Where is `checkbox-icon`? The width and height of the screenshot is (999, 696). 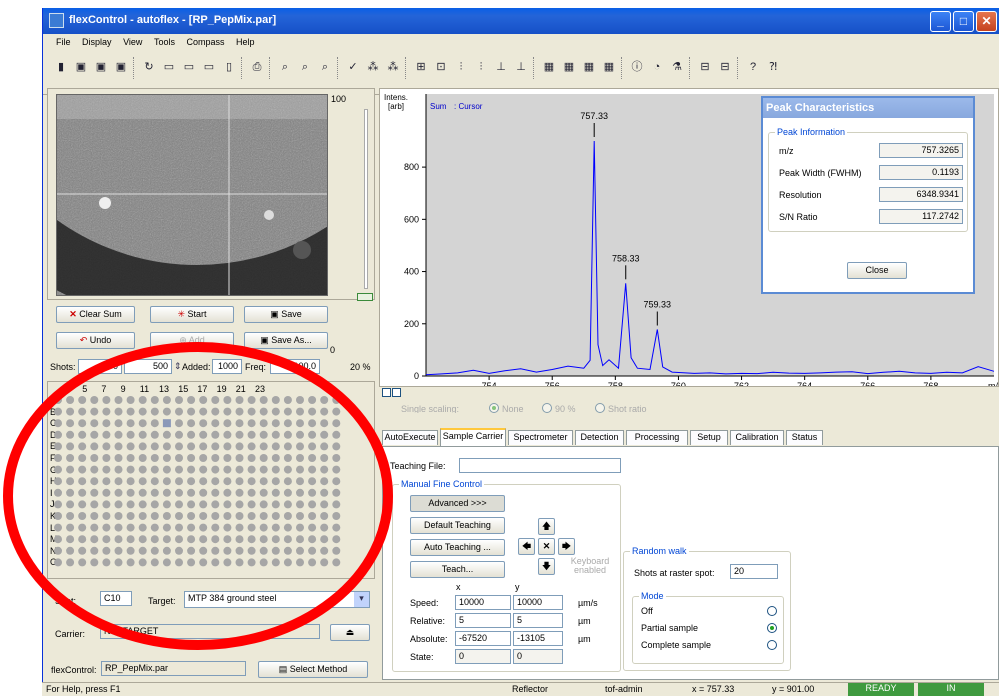
checkbox-icon is located at coordinates (386, 392).